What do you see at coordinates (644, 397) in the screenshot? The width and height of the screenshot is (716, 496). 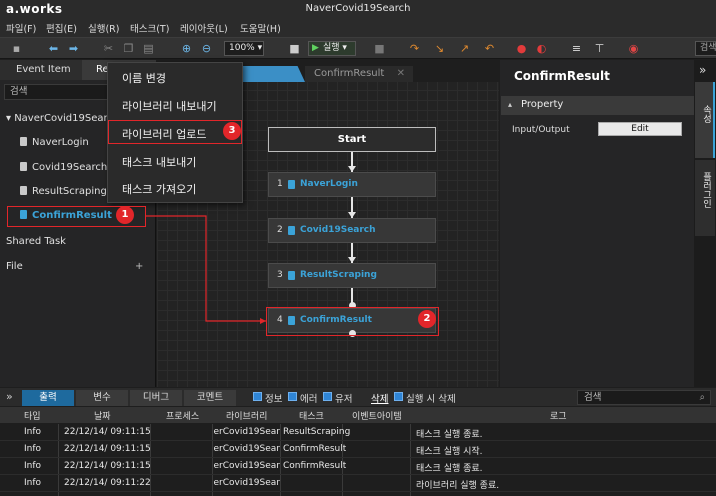 I see `output-search-input: 검색 ⌕` at bounding box center [644, 397].